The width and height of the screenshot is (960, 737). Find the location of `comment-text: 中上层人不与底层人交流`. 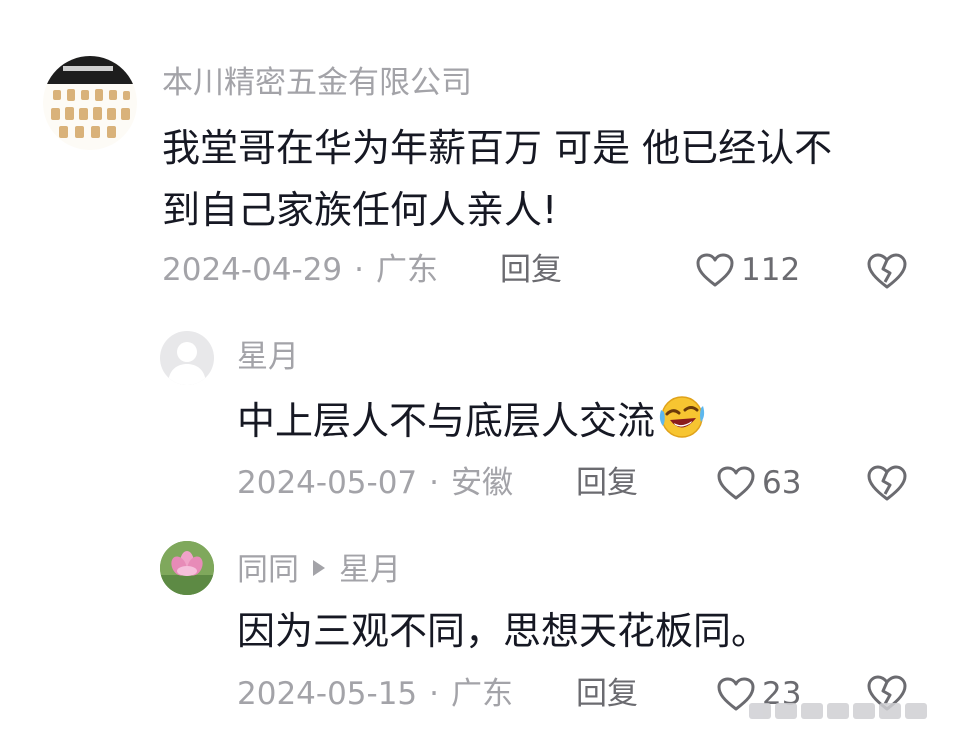

comment-text: 中上层人不与底层人交流 is located at coordinates (472, 424).